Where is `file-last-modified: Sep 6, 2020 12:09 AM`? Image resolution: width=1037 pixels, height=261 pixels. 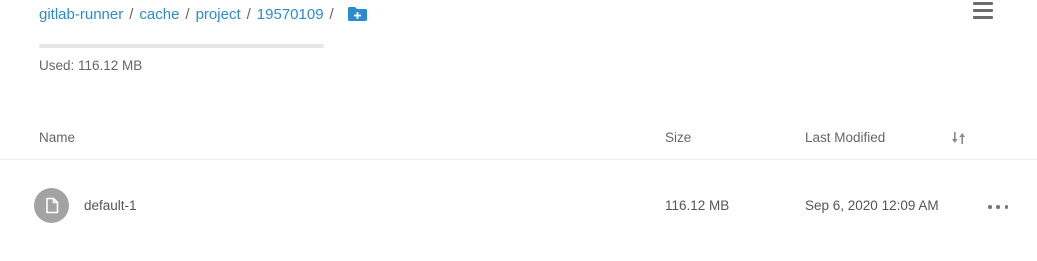
file-last-modified: Sep 6, 2020 12:09 AM is located at coordinates (872, 205).